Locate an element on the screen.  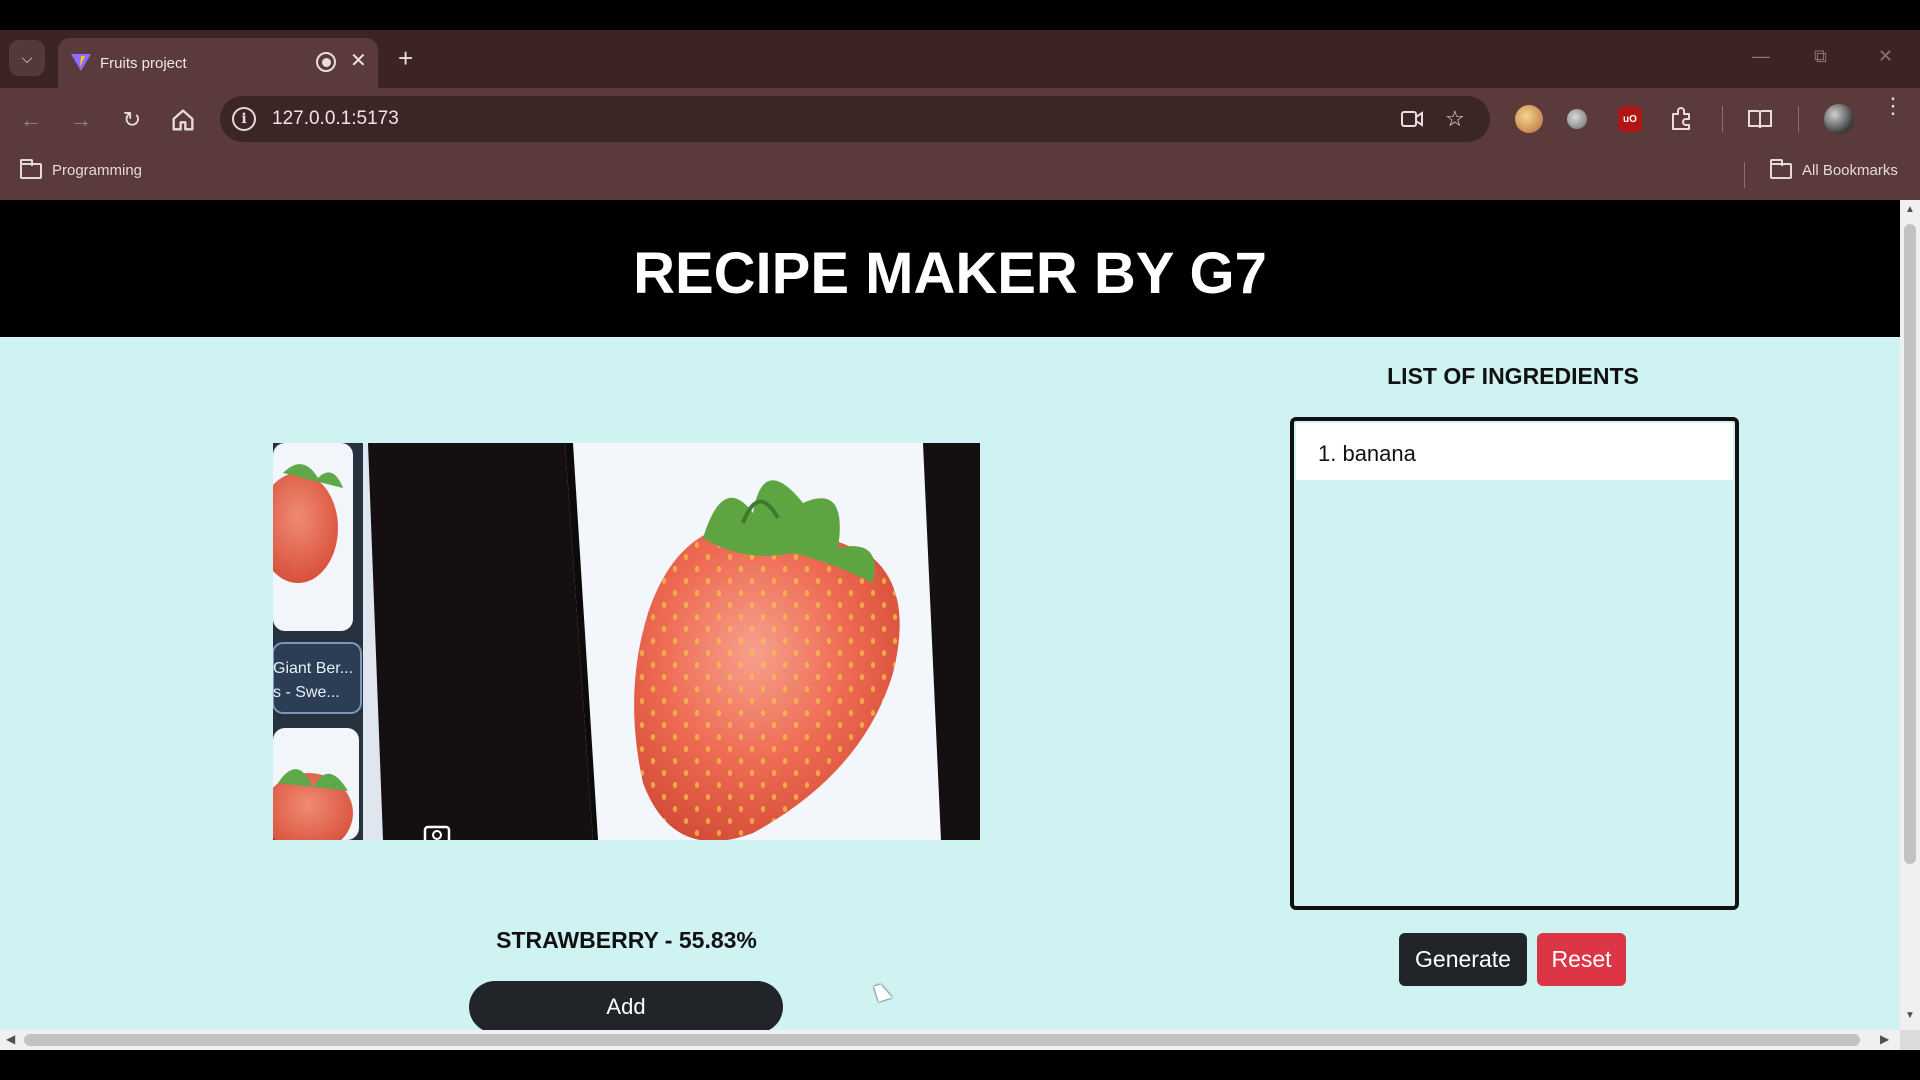
chevron-down-icon: ⌵ is located at coordinates (27, 57).